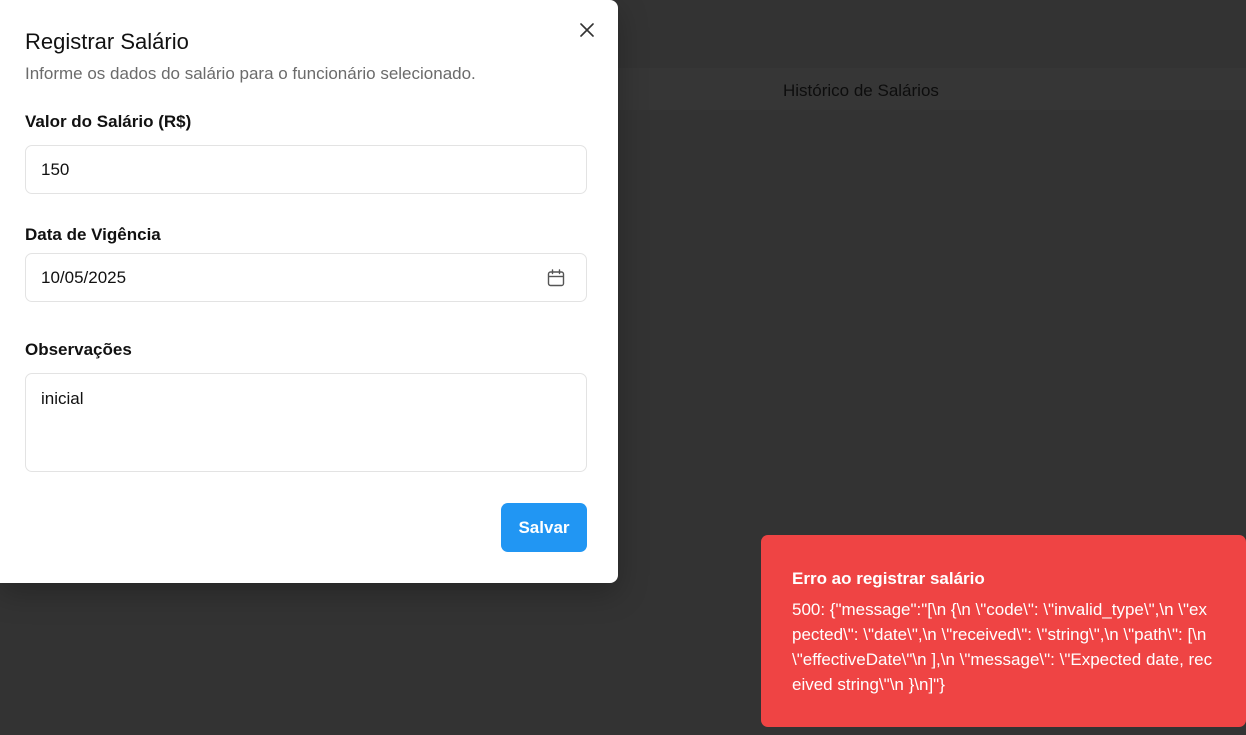 The height and width of the screenshot is (735, 1246). I want to click on calendar-icon, so click(556, 278).